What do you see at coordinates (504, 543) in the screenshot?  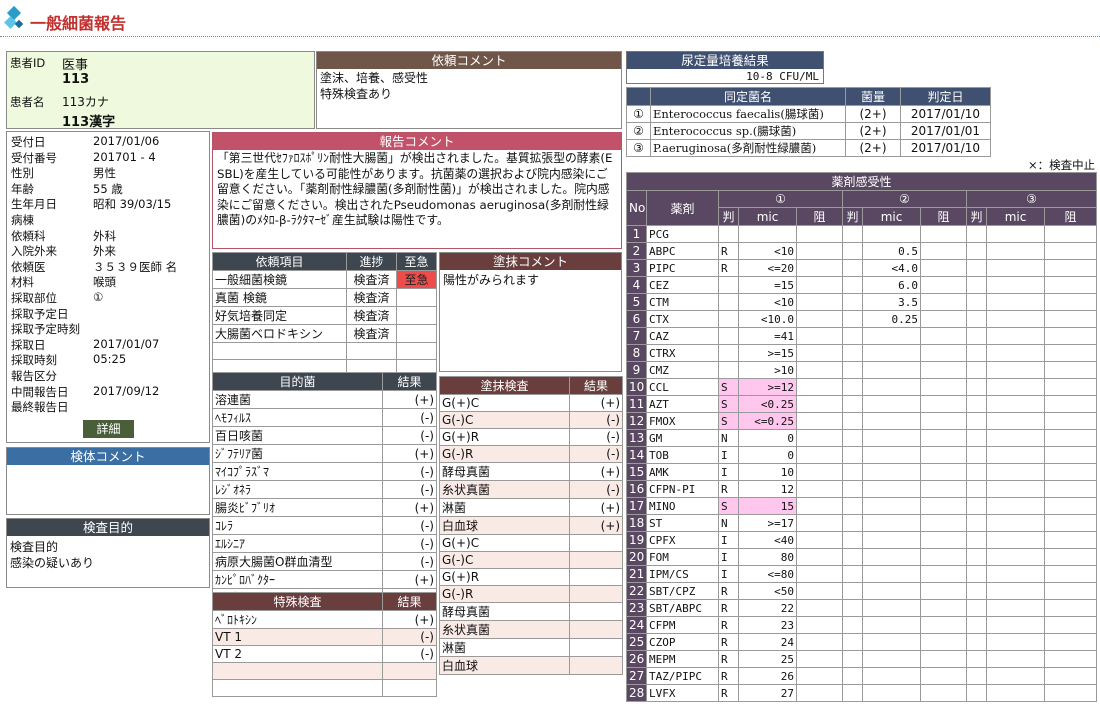 I see `smear-name: G(+)C` at bounding box center [504, 543].